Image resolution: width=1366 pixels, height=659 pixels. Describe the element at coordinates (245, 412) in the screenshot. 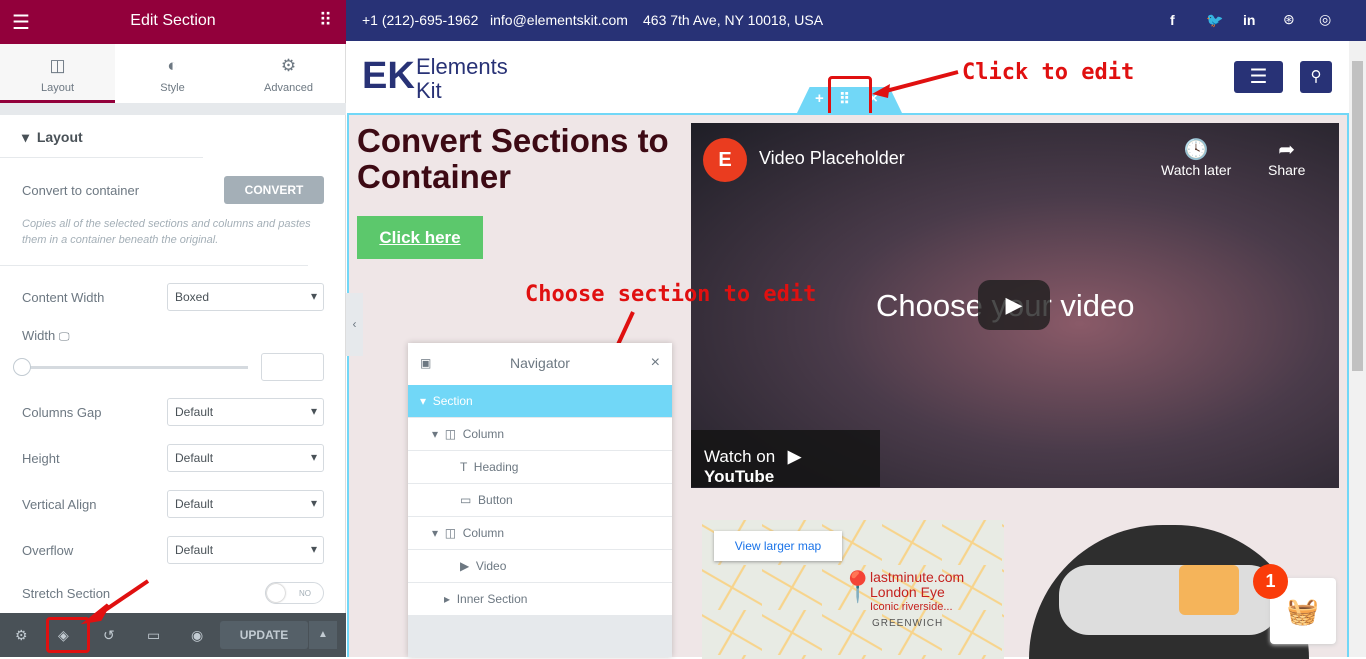

I see `columns-gap-select: Default` at that location.